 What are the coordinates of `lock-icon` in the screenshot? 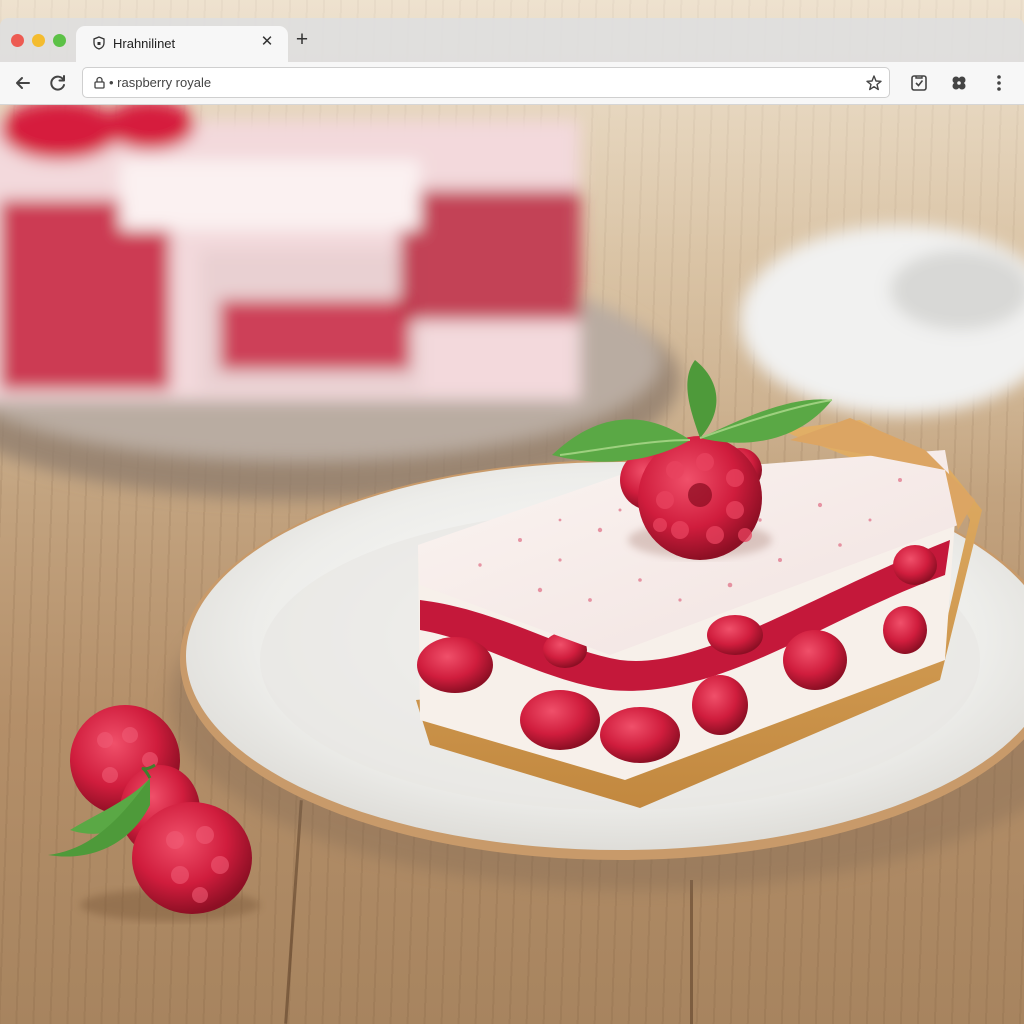 It's located at (99, 82).